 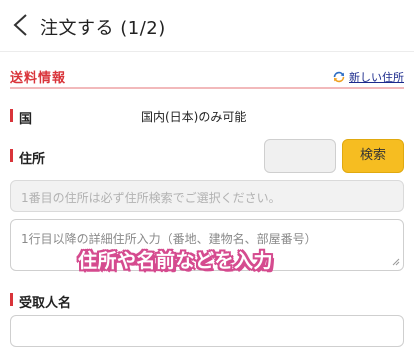 I want to click on postal-code-field, so click(x=300, y=156).